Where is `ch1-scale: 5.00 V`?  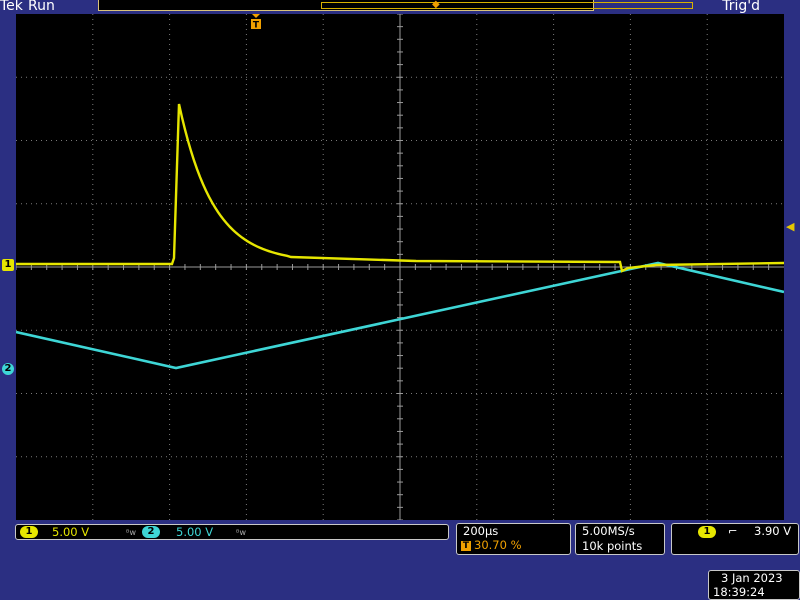 ch1-scale: 5.00 V is located at coordinates (70, 532).